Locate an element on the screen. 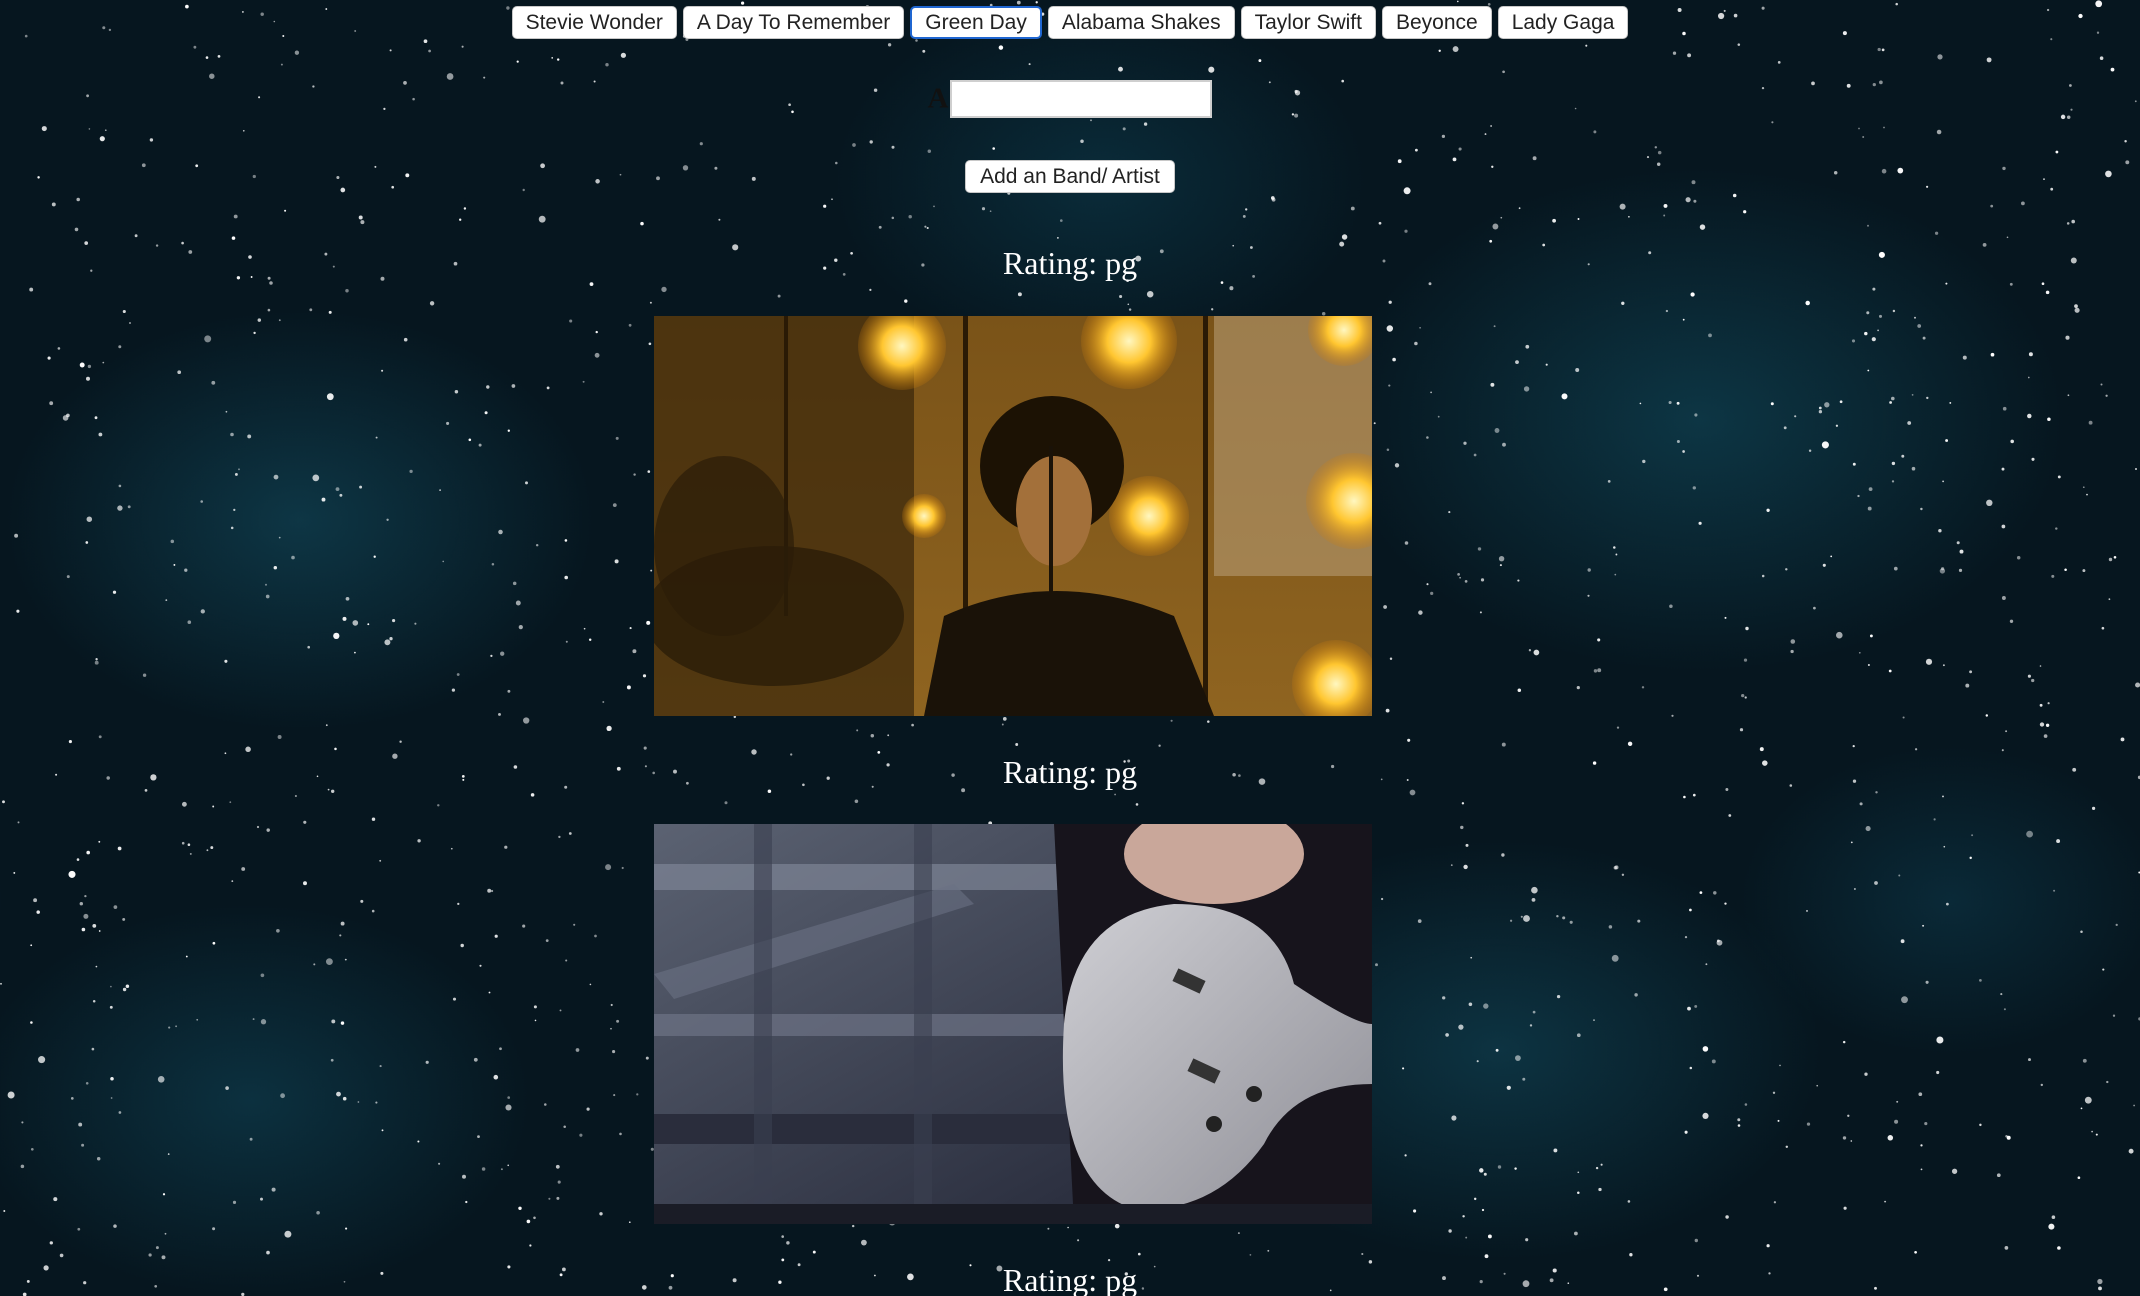  add-band-button: Add an Band/ Artist is located at coordinates (1070, 176).